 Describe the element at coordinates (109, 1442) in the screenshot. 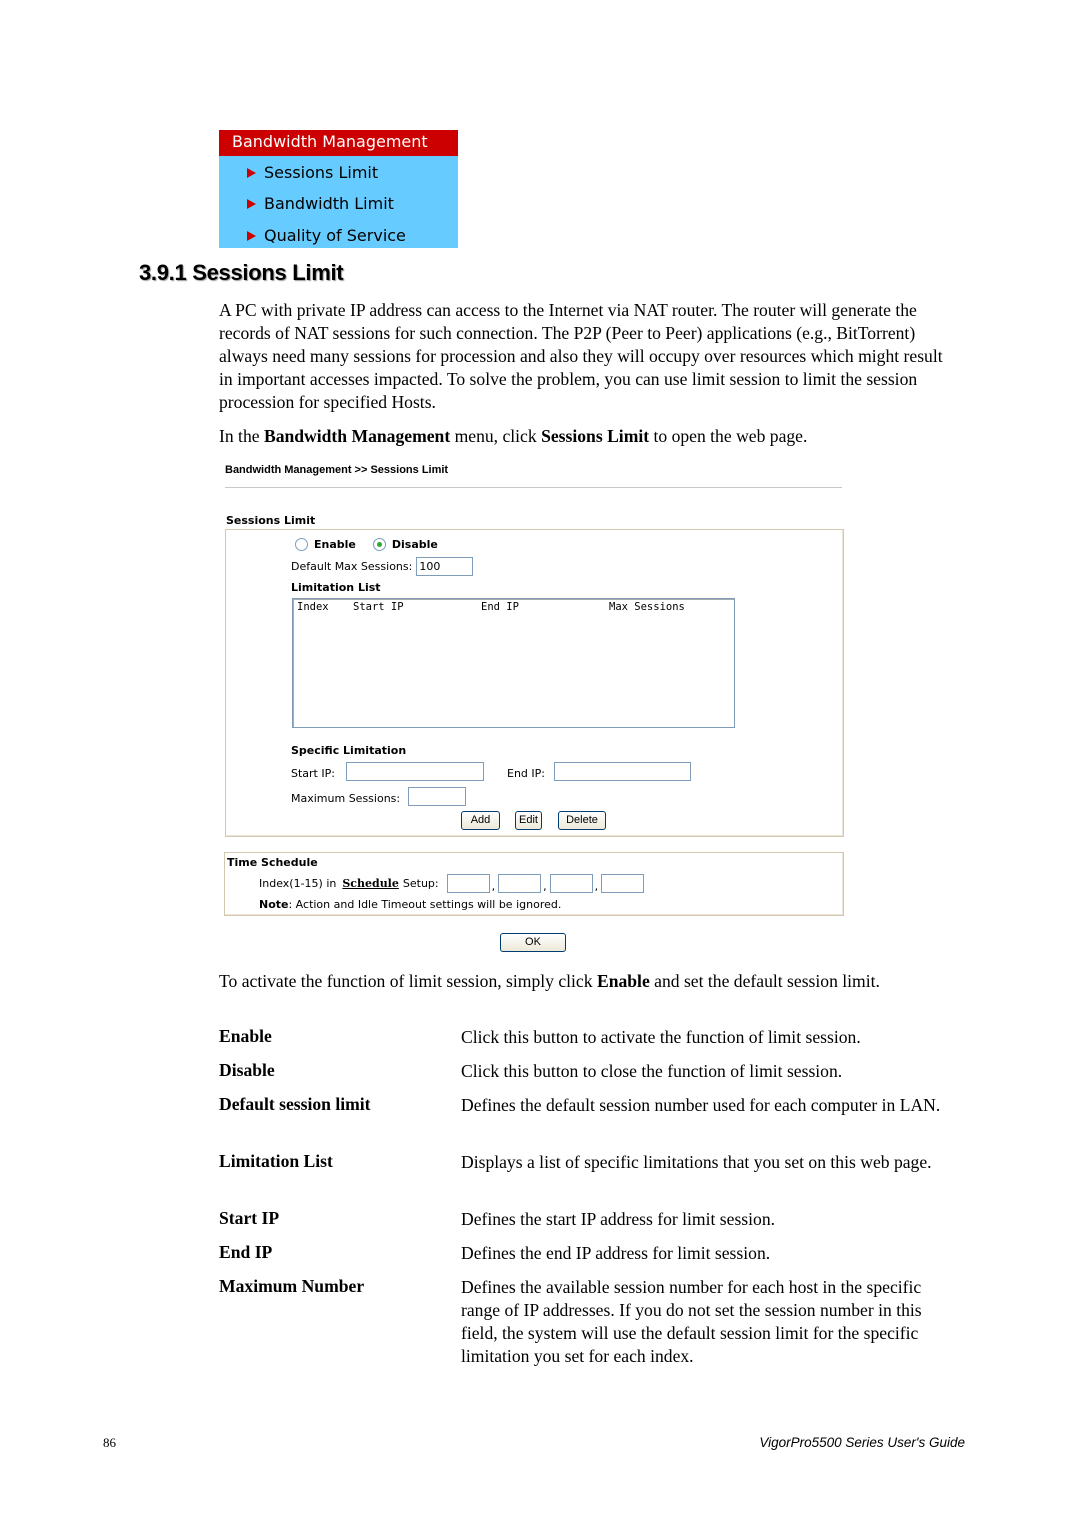

I see `page-number: 86` at that location.